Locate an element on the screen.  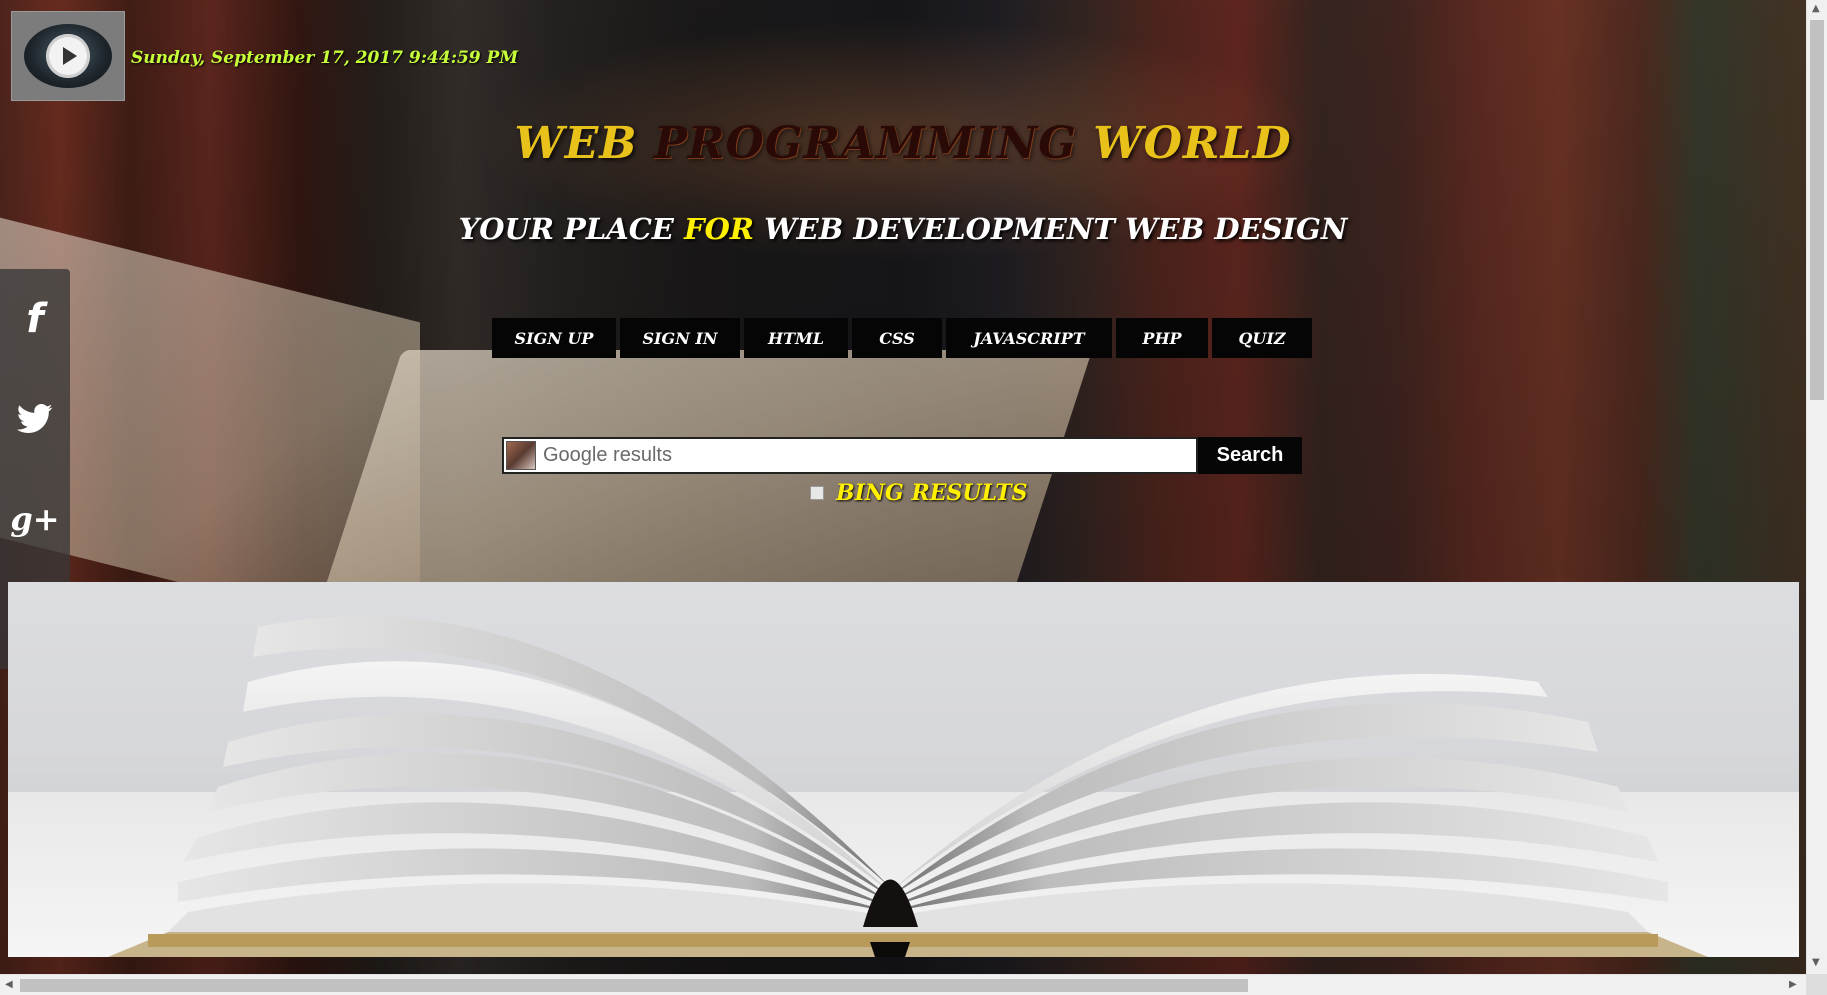
scroll-right-icon: ▶ is located at coordinates (1793, 985).